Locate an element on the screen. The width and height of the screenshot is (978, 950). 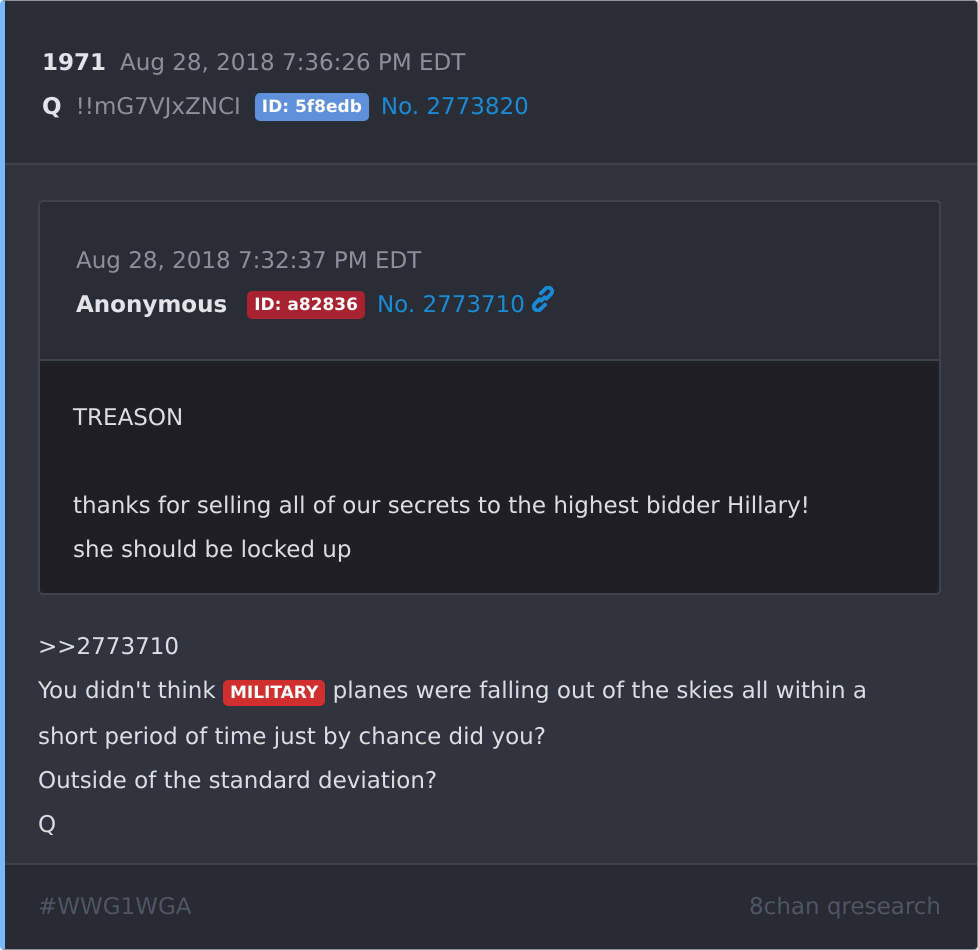
post-timestamp: Aug 28, 2018 7:36:26 PM EDT is located at coordinates (293, 63).